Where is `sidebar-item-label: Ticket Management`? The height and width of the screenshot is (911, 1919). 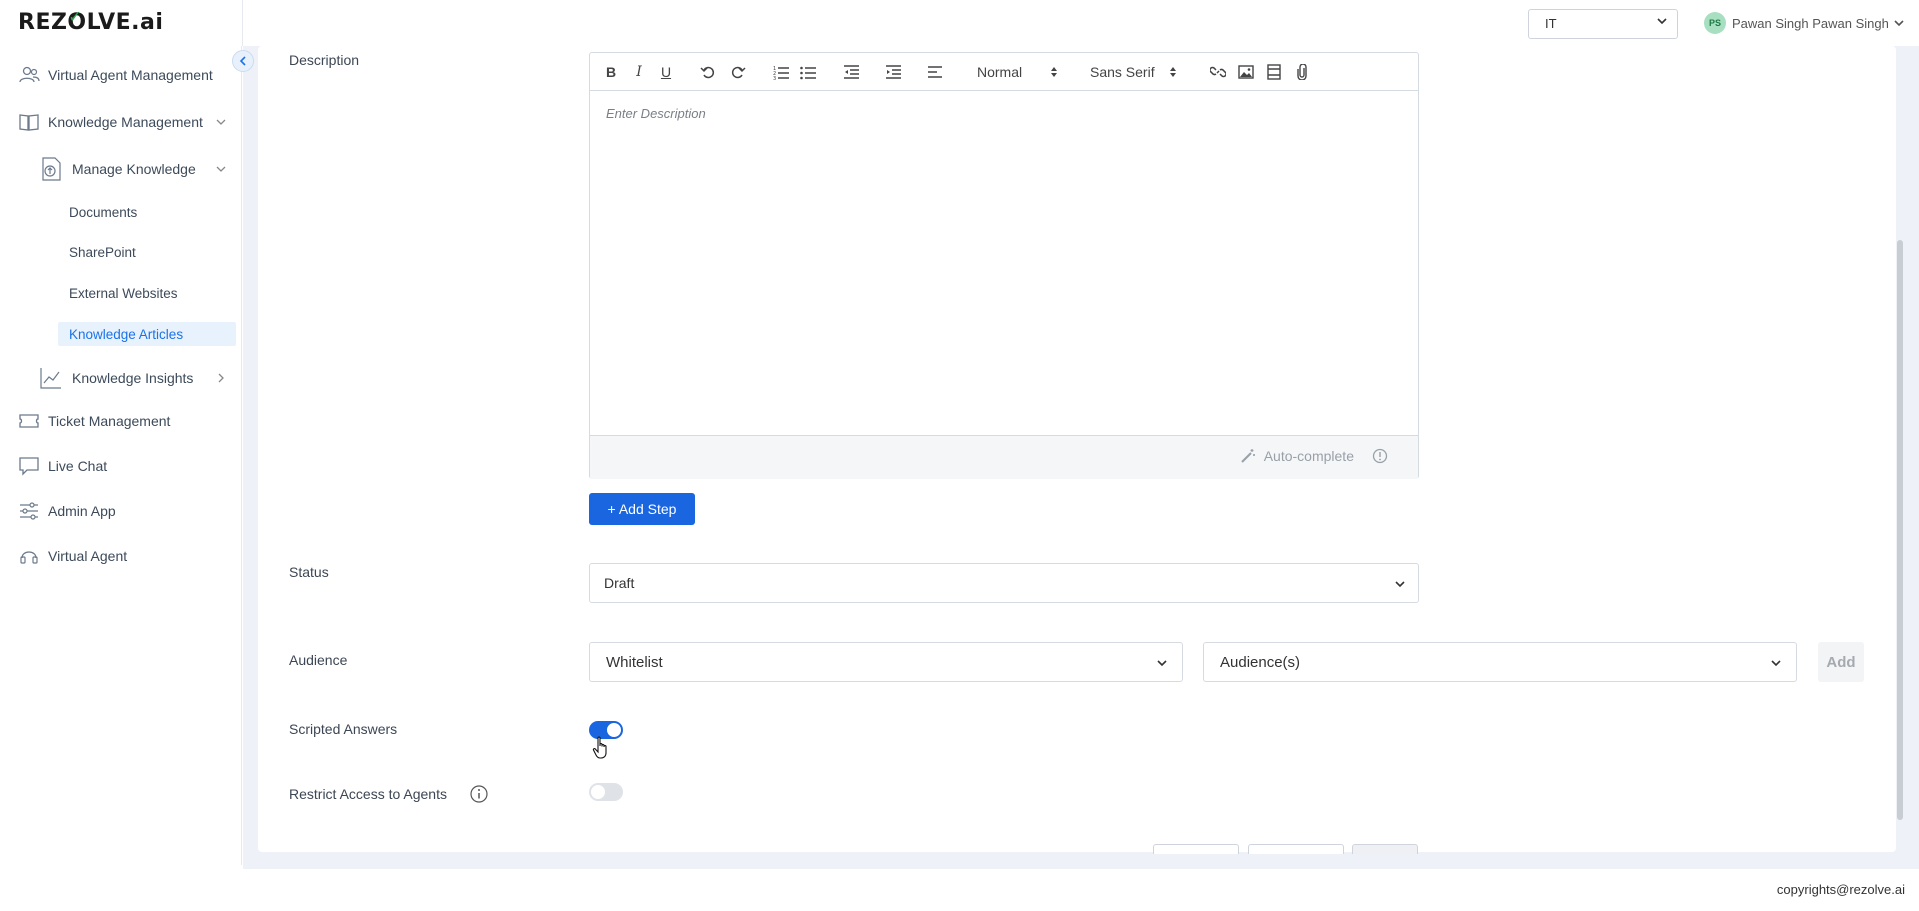
sidebar-item-label: Ticket Management is located at coordinates (109, 421).